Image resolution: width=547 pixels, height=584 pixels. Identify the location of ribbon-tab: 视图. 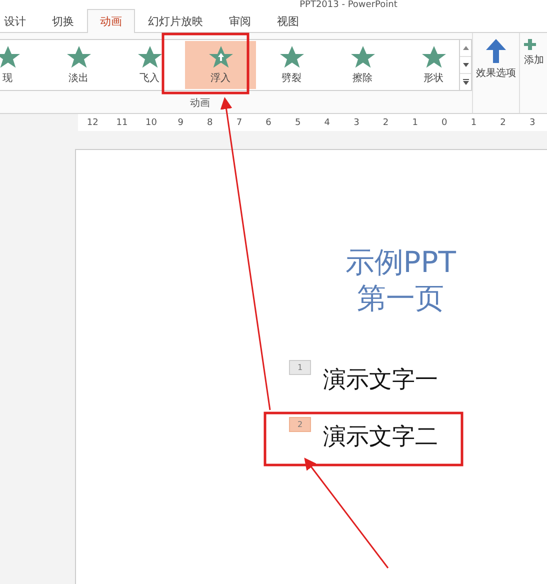
(288, 21).